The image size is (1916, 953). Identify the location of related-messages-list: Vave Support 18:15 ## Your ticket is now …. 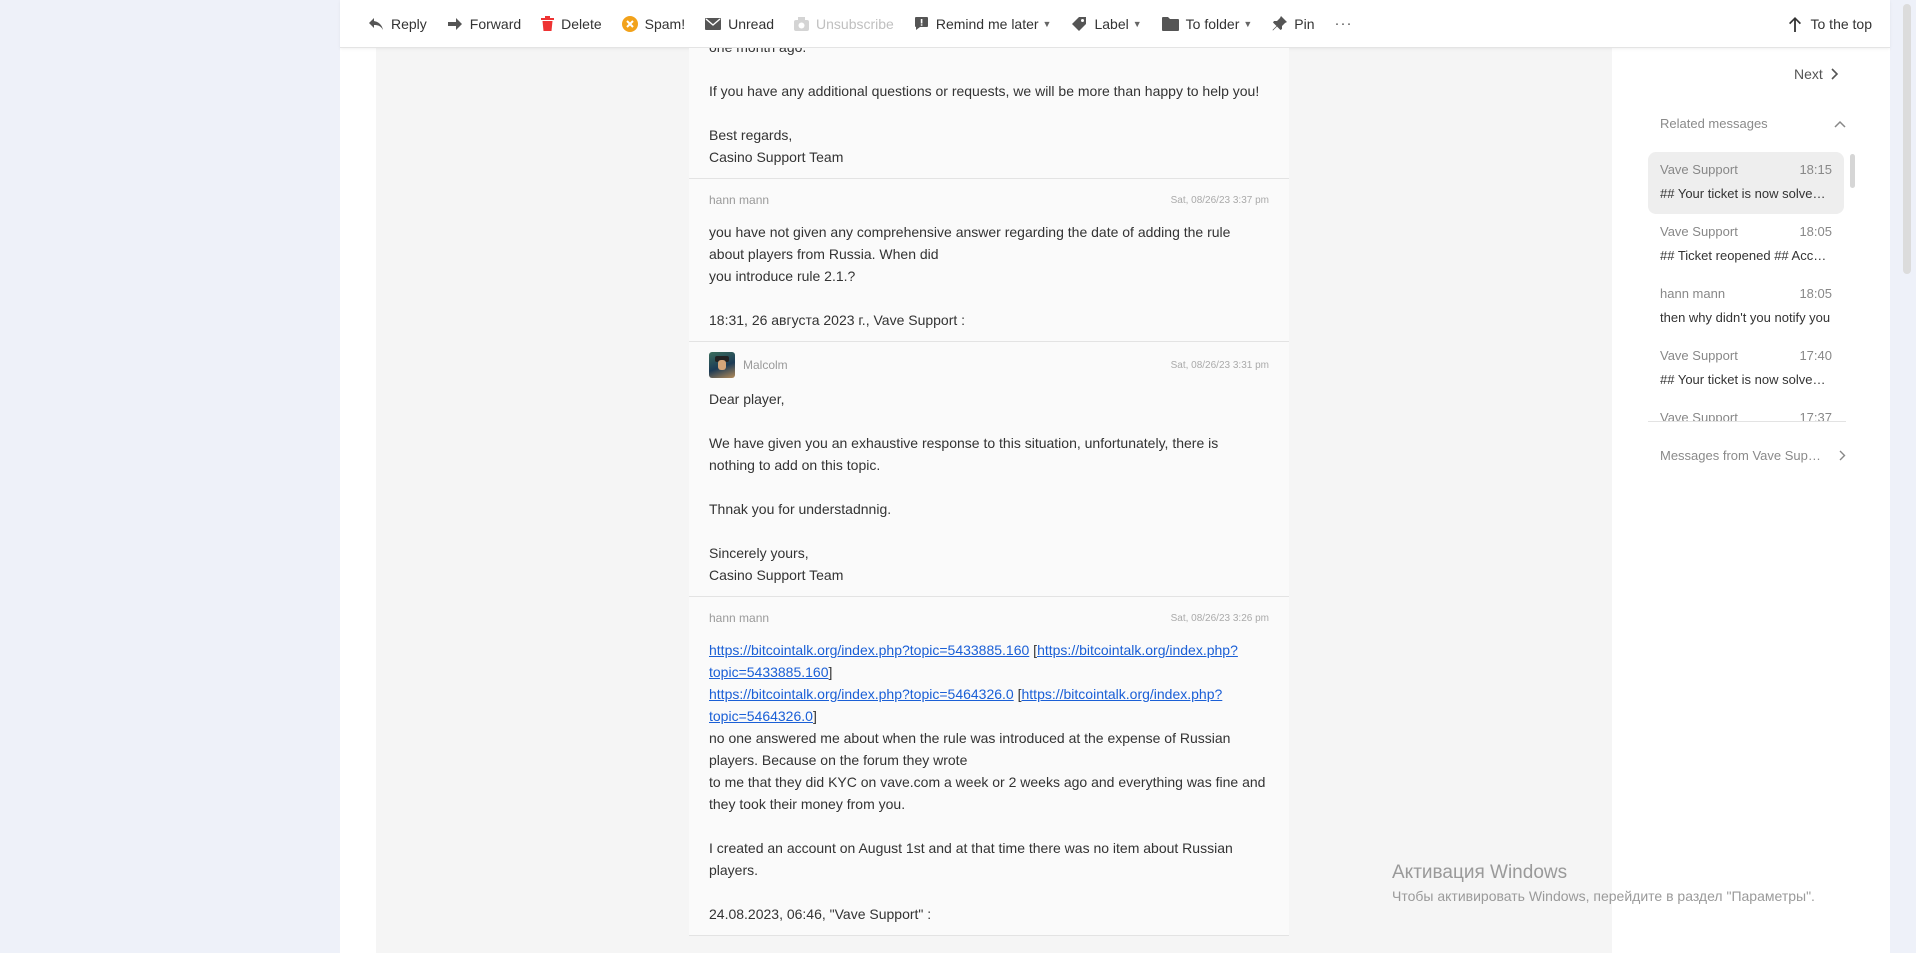
(1747, 287).